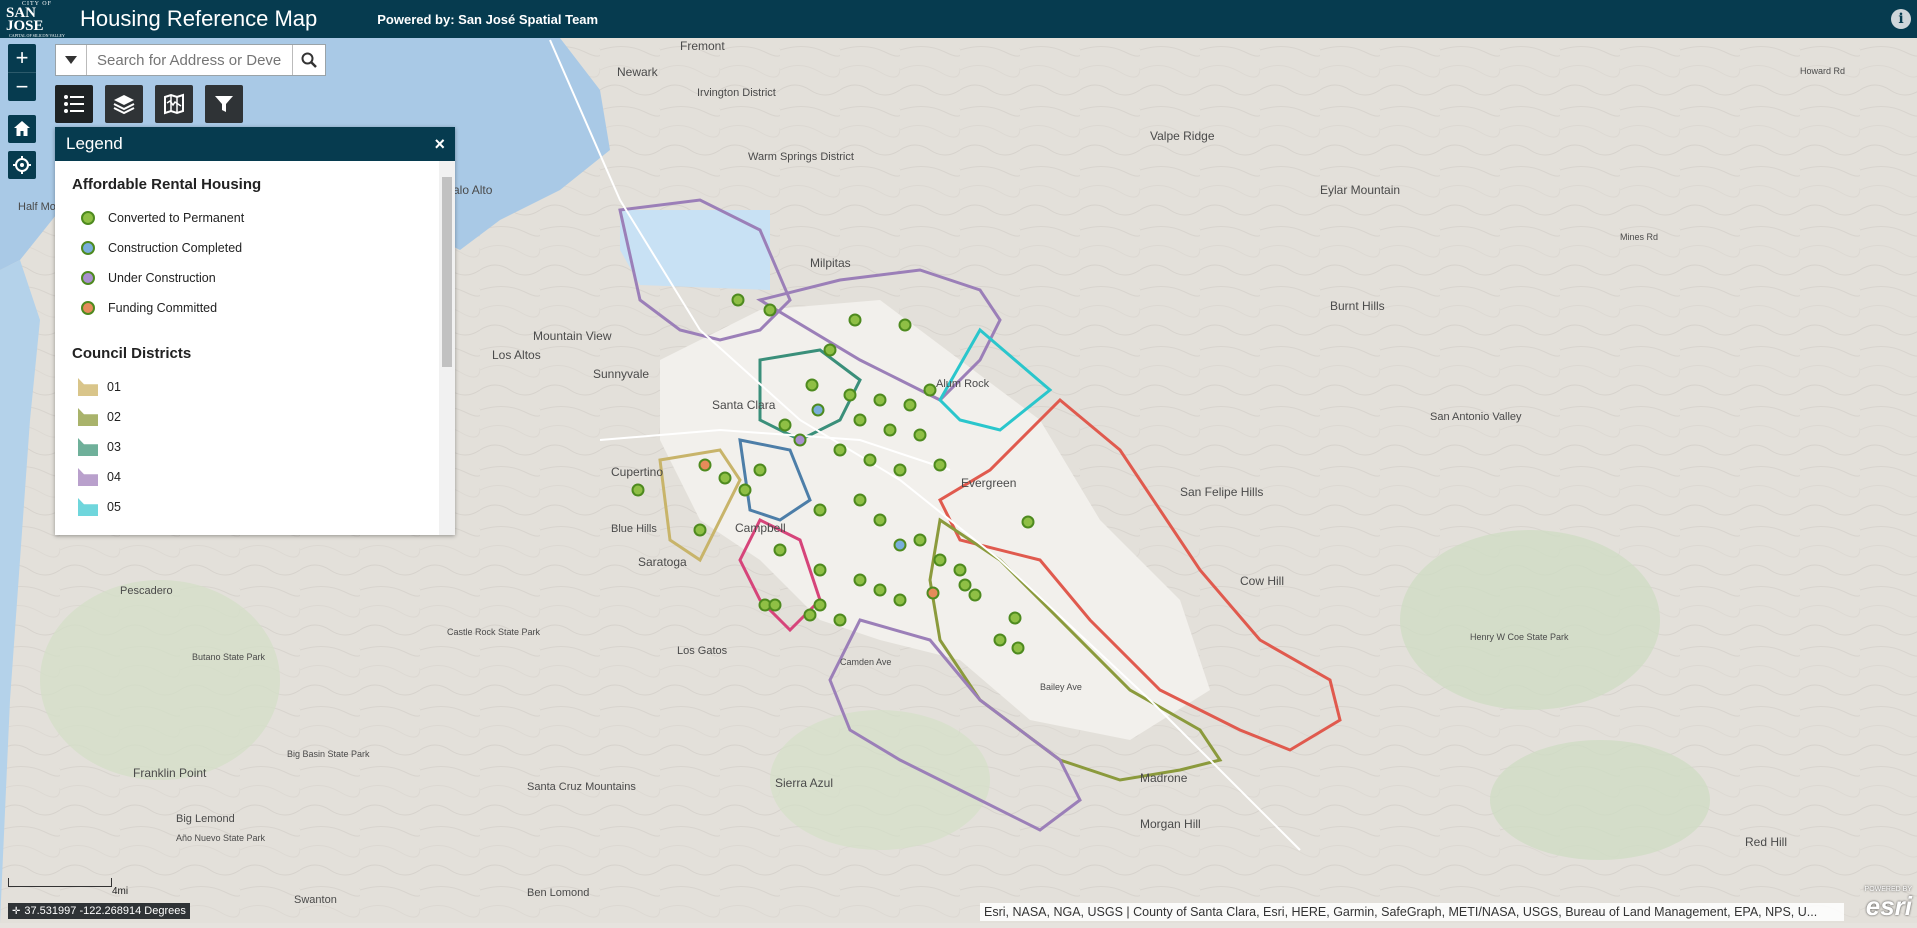  What do you see at coordinates (22, 58) in the screenshot?
I see `zoom-in-button: +` at bounding box center [22, 58].